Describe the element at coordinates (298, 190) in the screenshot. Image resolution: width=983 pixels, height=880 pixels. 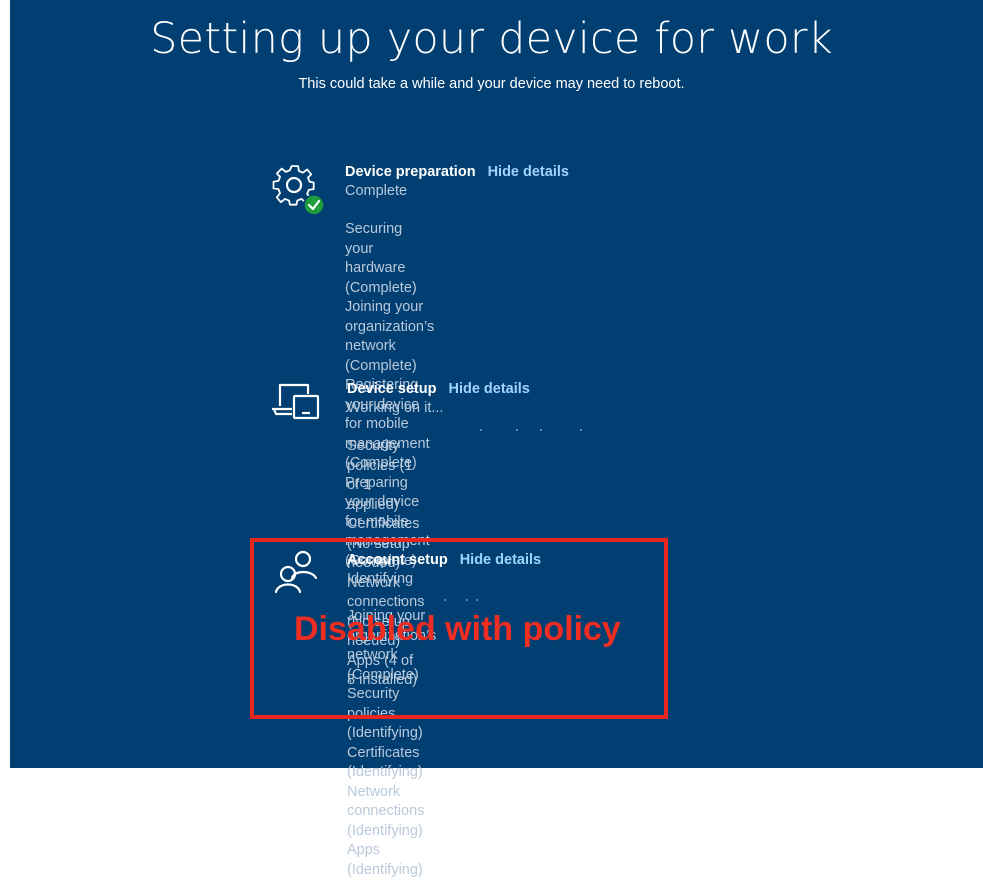
I see `gear-check-icon` at that location.